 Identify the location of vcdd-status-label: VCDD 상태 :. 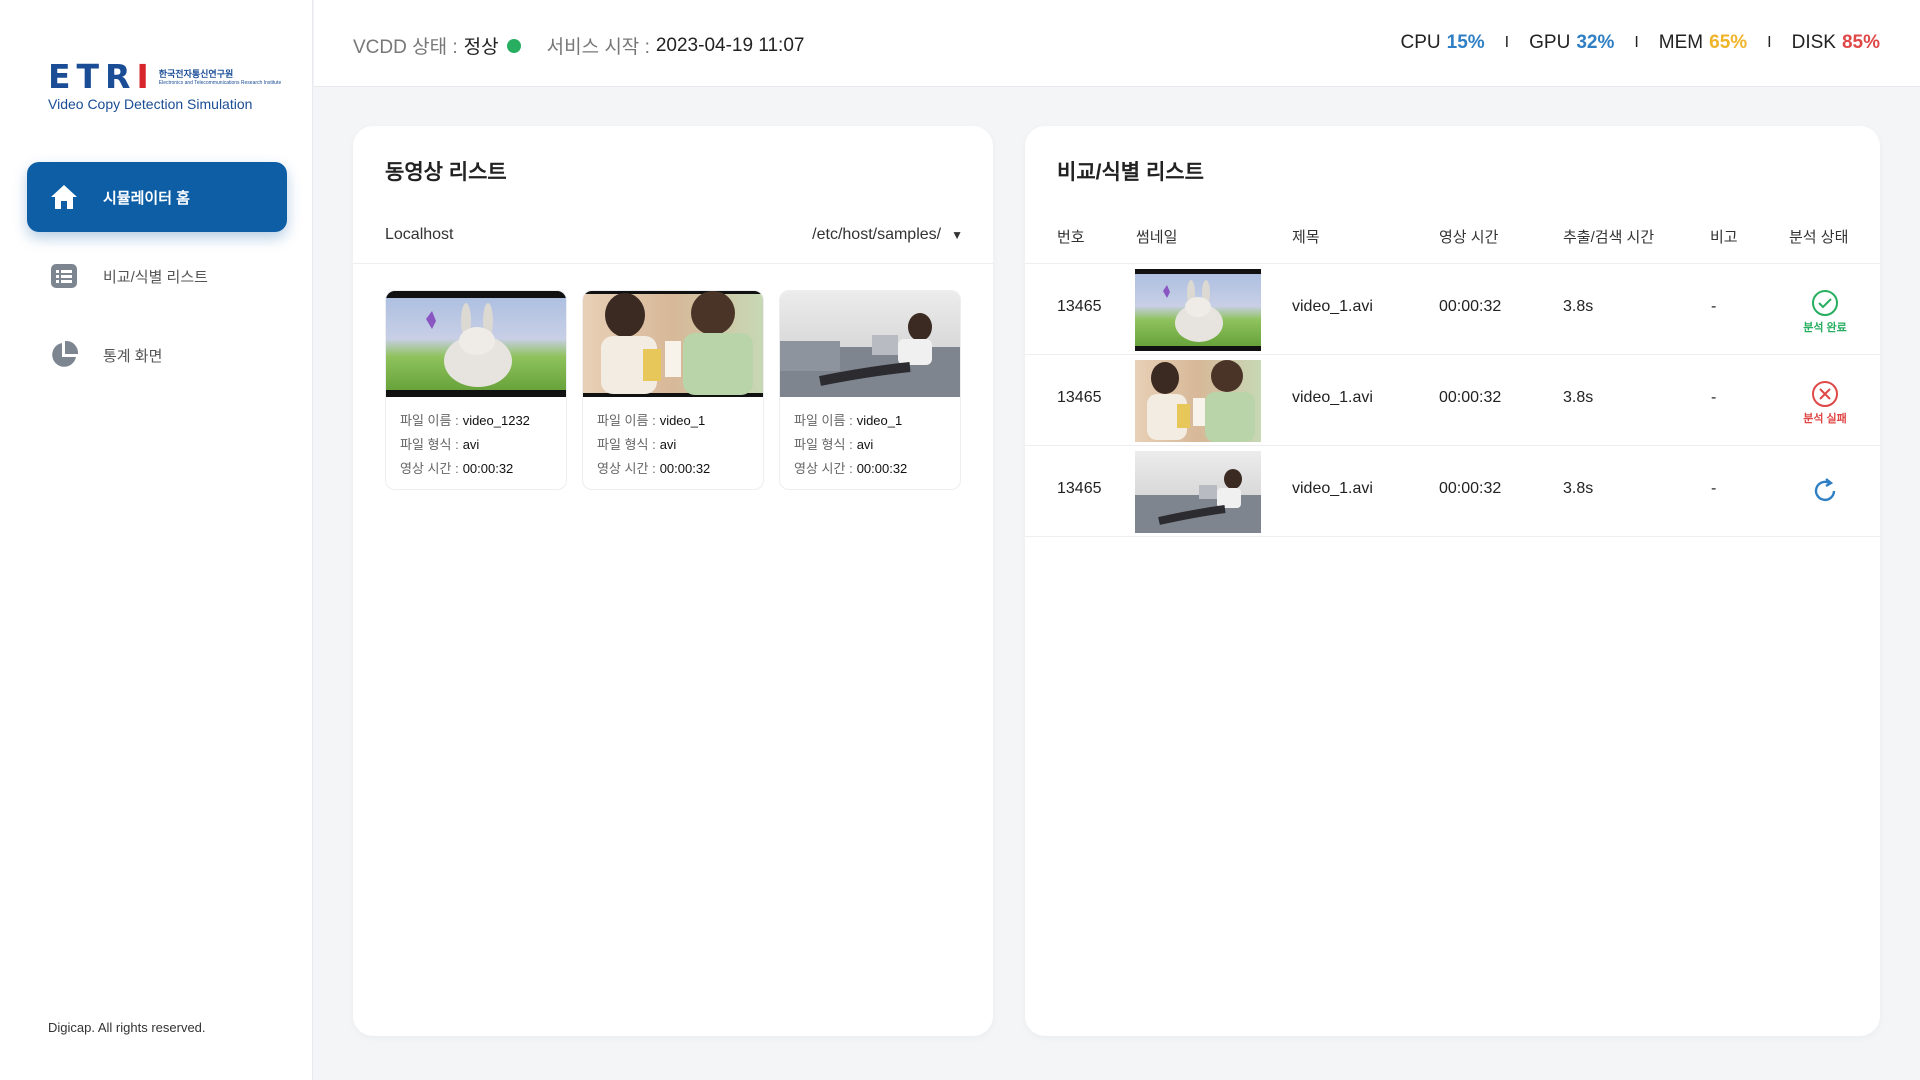
(405, 47).